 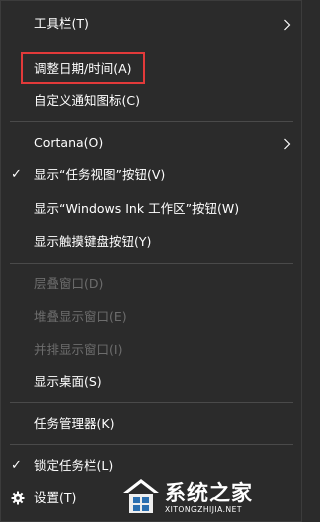 I want to click on menu-item-label: 并排显示窗口(I), so click(x=78, y=349).